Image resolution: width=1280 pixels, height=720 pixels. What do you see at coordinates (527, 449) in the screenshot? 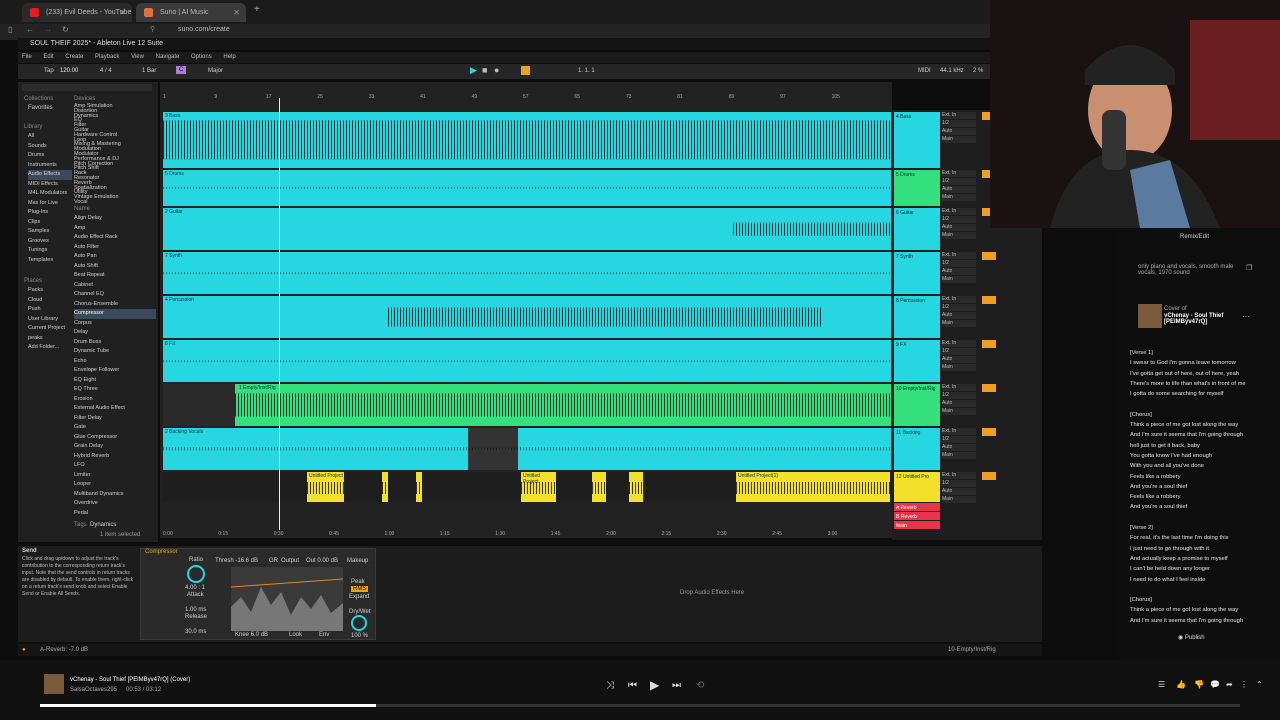
I see `lane-backing-vocals: 2 Backing Vocals` at bounding box center [527, 449].